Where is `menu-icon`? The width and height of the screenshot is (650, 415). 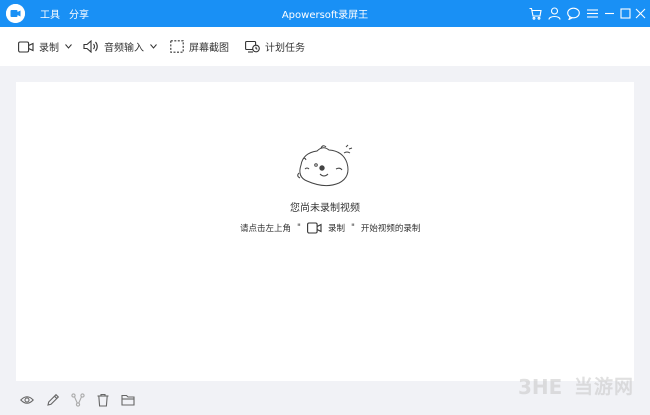
menu-icon is located at coordinates (592, 13).